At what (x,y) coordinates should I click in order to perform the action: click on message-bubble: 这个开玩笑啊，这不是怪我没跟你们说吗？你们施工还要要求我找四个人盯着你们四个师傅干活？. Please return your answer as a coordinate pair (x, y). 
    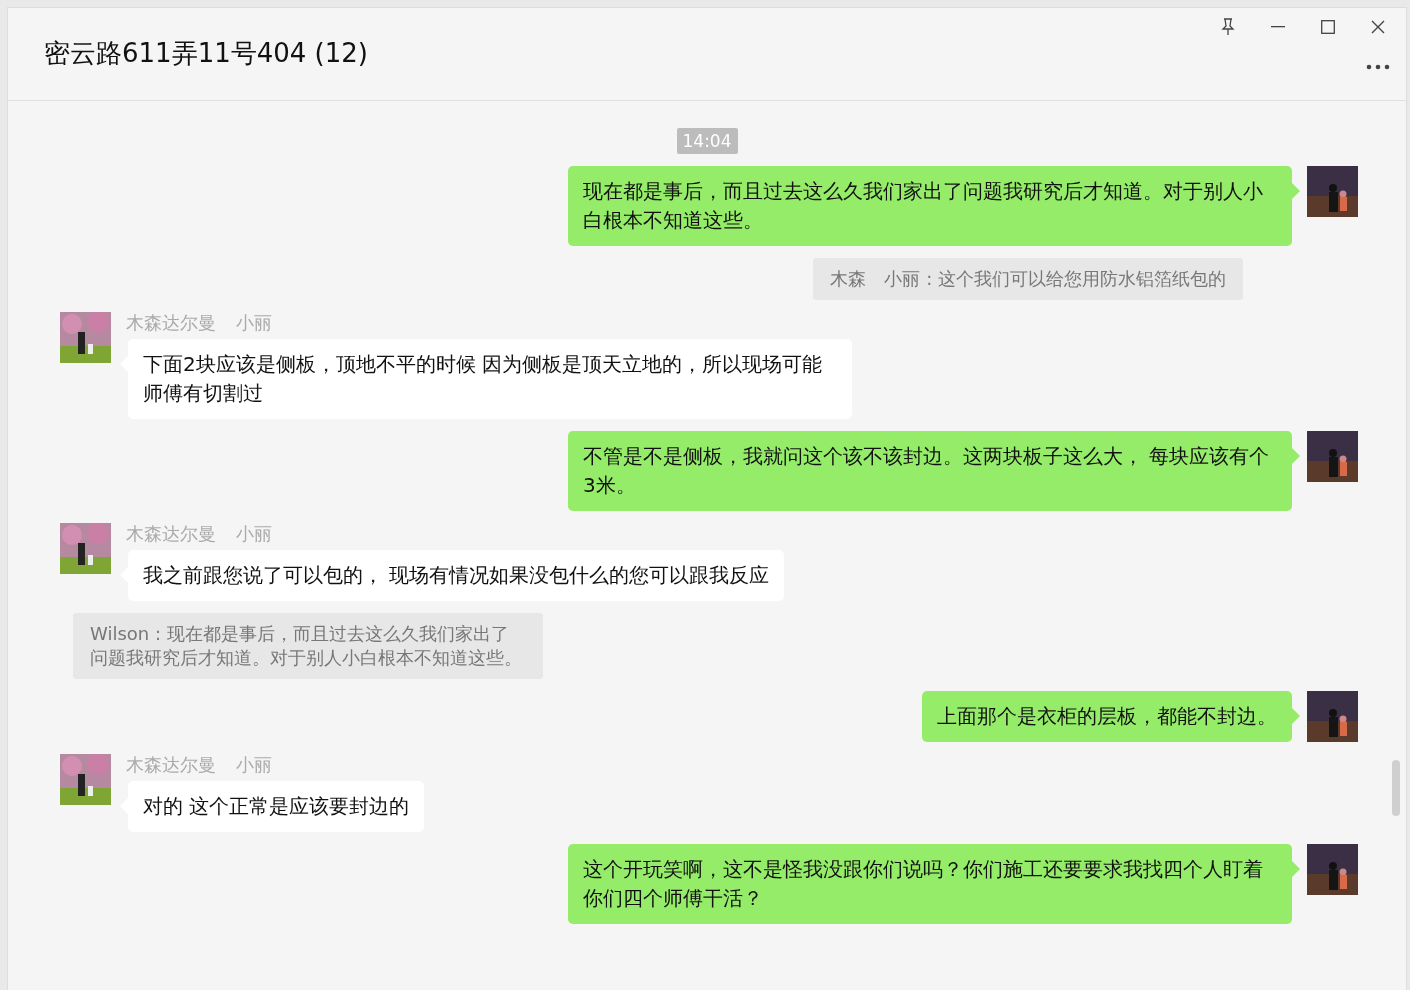
    Looking at the image, I should click on (930, 884).